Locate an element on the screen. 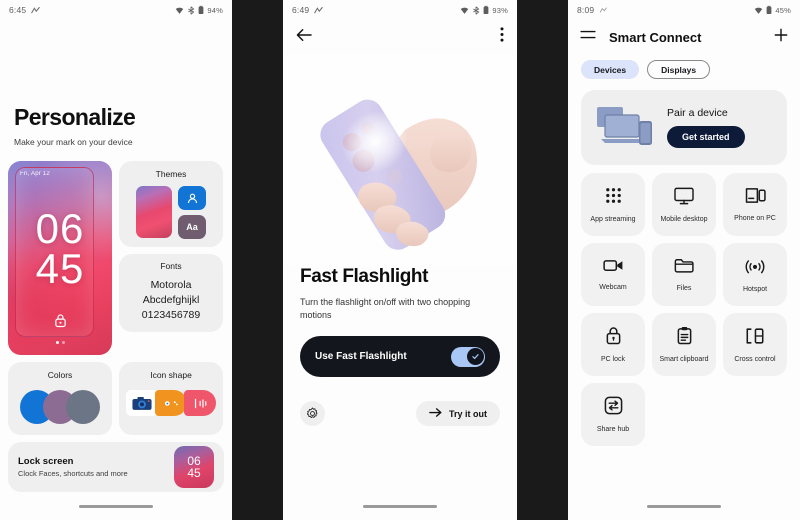 This screenshot has width=800, height=520. grid-label: Webcam is located at coordinates (613, 287).